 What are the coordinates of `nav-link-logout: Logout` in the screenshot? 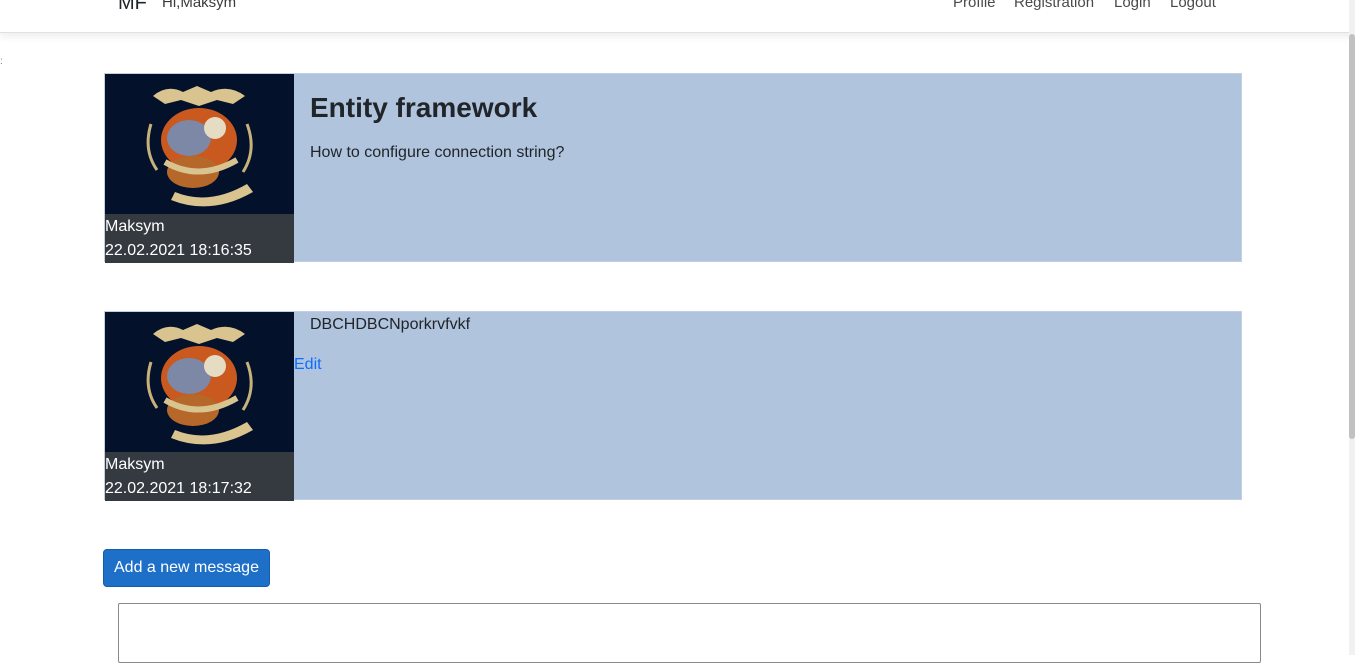 It's located at (1193, 5).